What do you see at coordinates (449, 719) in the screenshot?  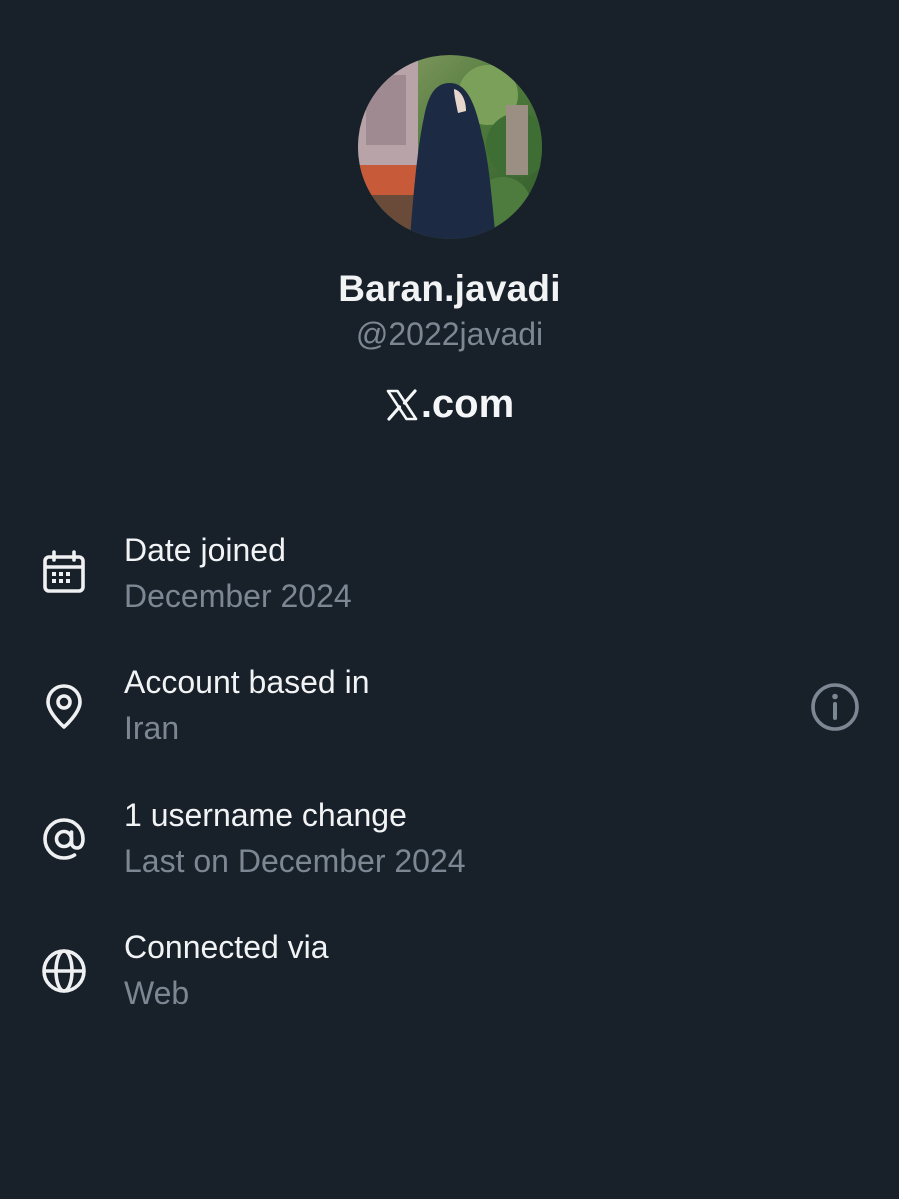 I see `detail-account-location: Account based in Iran` at bounding box center [449, 719].